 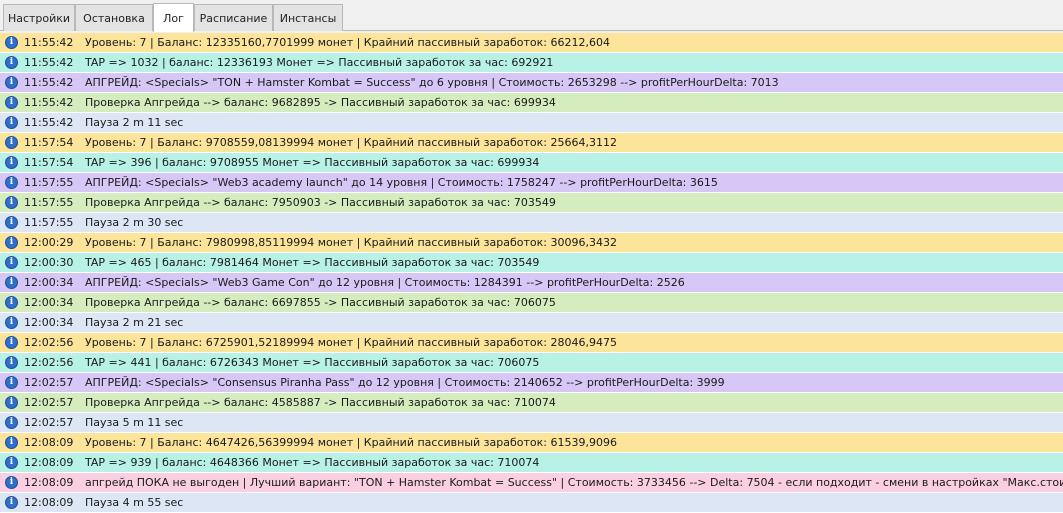 What do you see at coordinates (134, 222) in the screenshot?
I see `log-message: Пауза 2 m 30 sec` at bounding box center [134, 222].